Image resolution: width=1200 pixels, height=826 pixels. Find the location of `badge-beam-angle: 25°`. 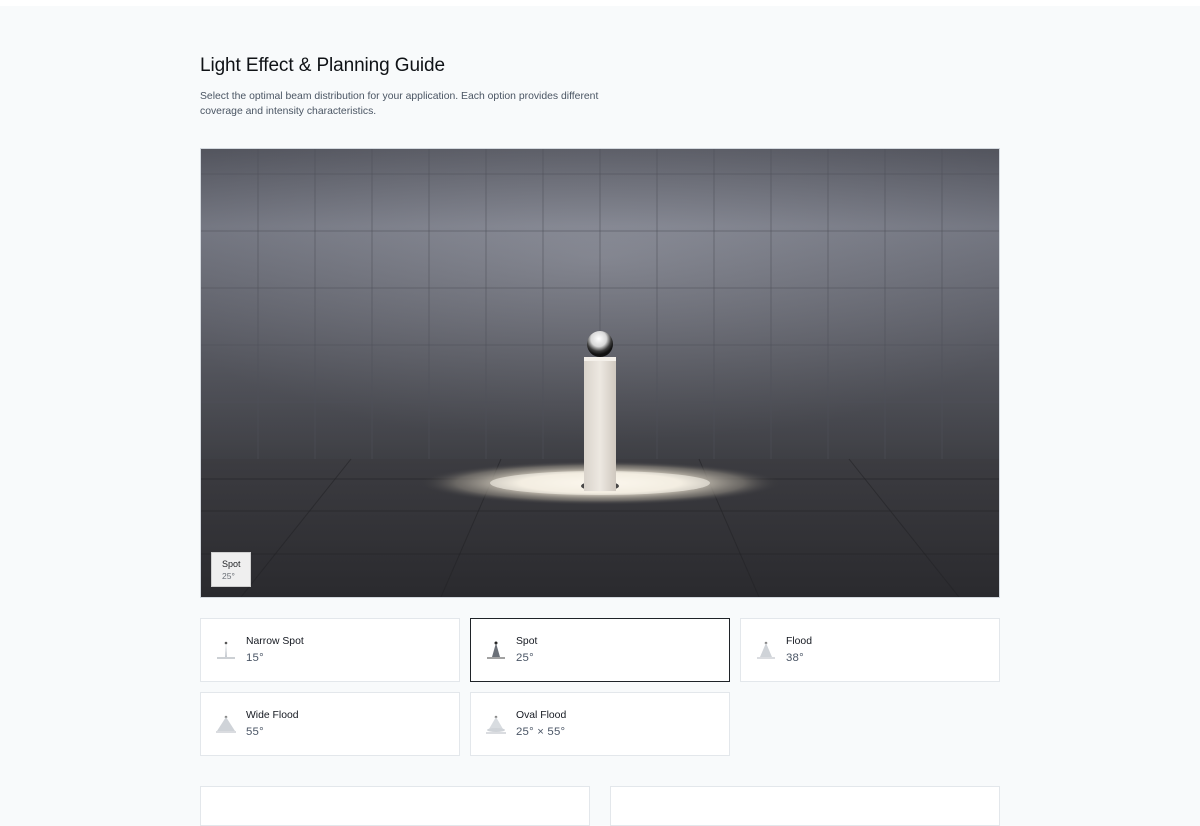

badge-beam-angle: 25° is located at coordinates (228, 576).